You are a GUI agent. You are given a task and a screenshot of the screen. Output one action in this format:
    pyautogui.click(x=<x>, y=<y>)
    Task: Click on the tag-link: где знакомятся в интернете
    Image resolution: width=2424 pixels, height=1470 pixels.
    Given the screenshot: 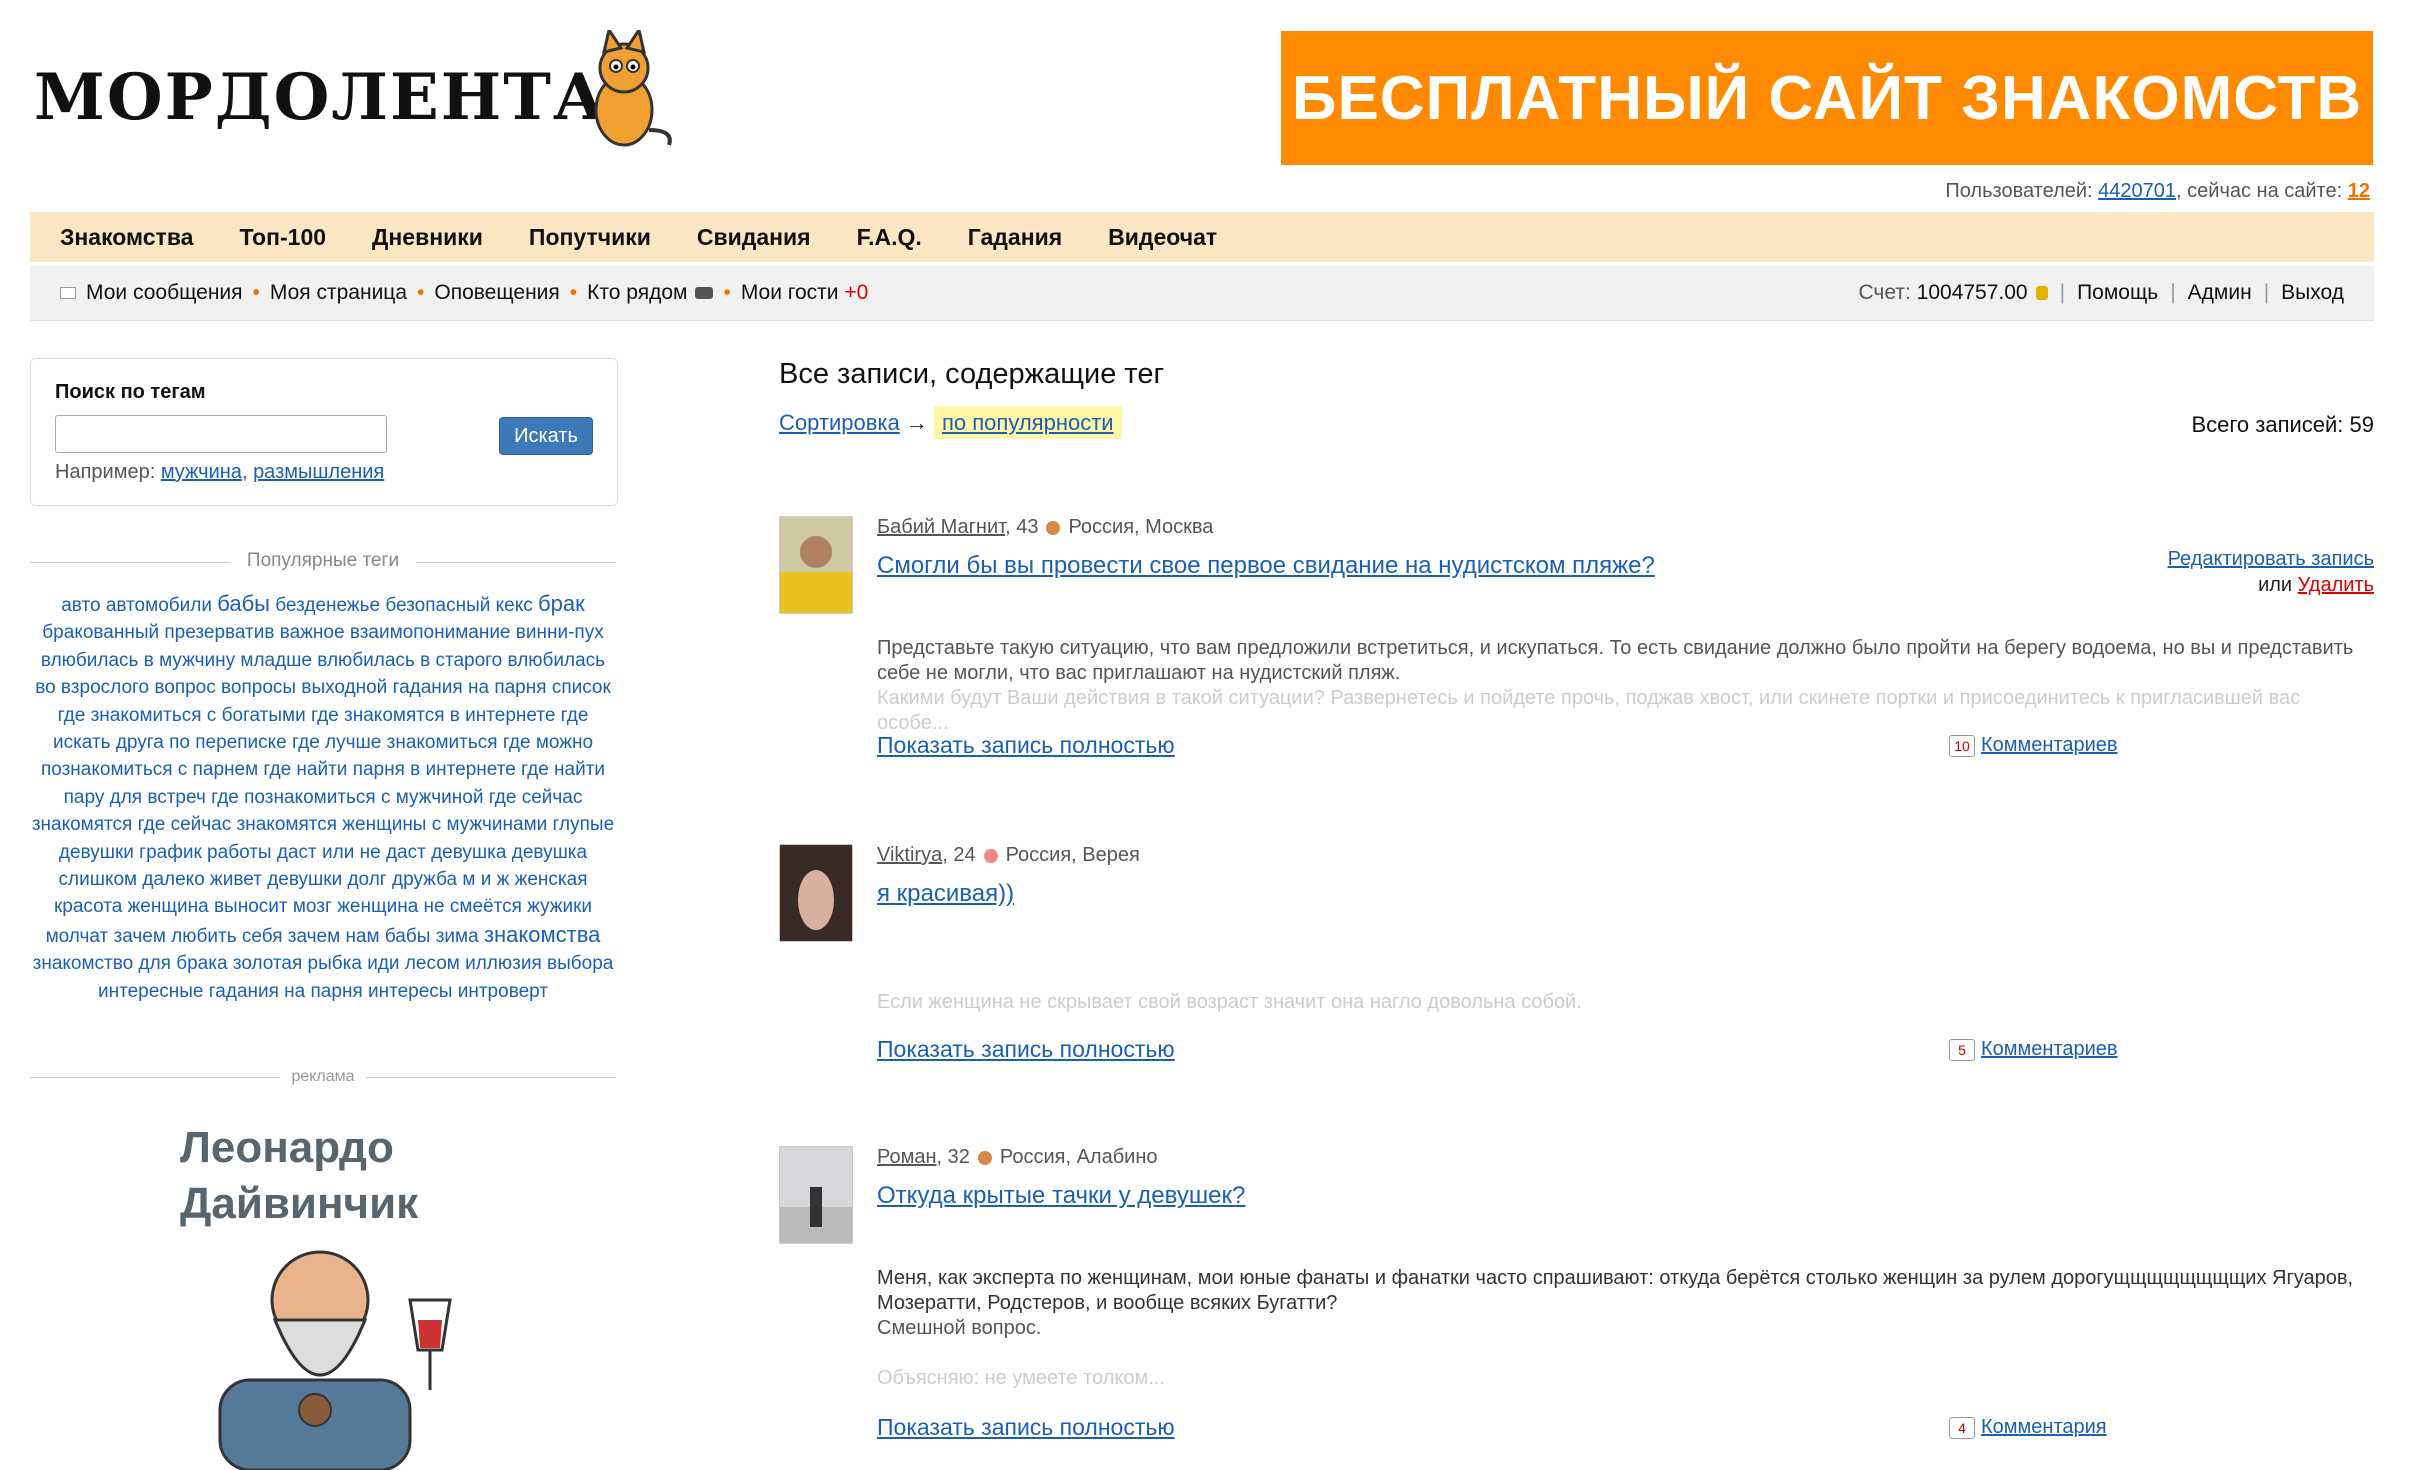 What is the action you would take?
    pyautogui.click(x=433, y=715)
    